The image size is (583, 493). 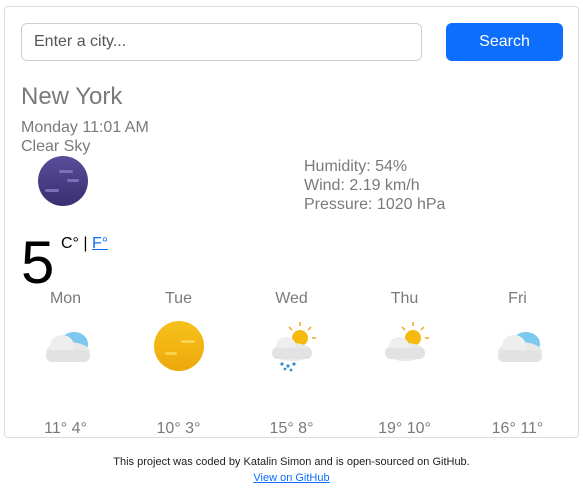 What do you see at coordinates (38, 262) in the screenshot?
I see `current-temperature: 5` at bounding box center [38, 262].